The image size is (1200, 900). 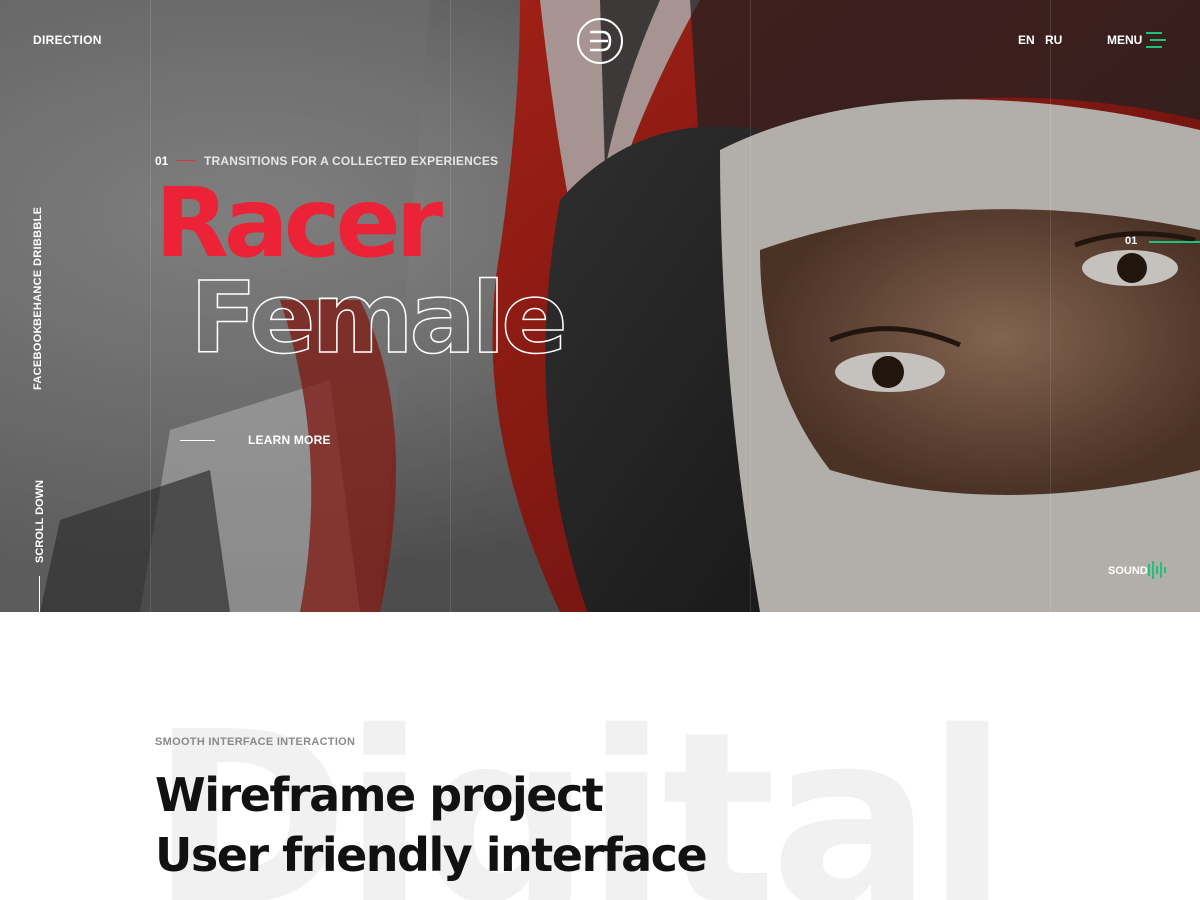 I want to click on scroll-down-link: SCROLL DOWN, so click(x=40, y=521).